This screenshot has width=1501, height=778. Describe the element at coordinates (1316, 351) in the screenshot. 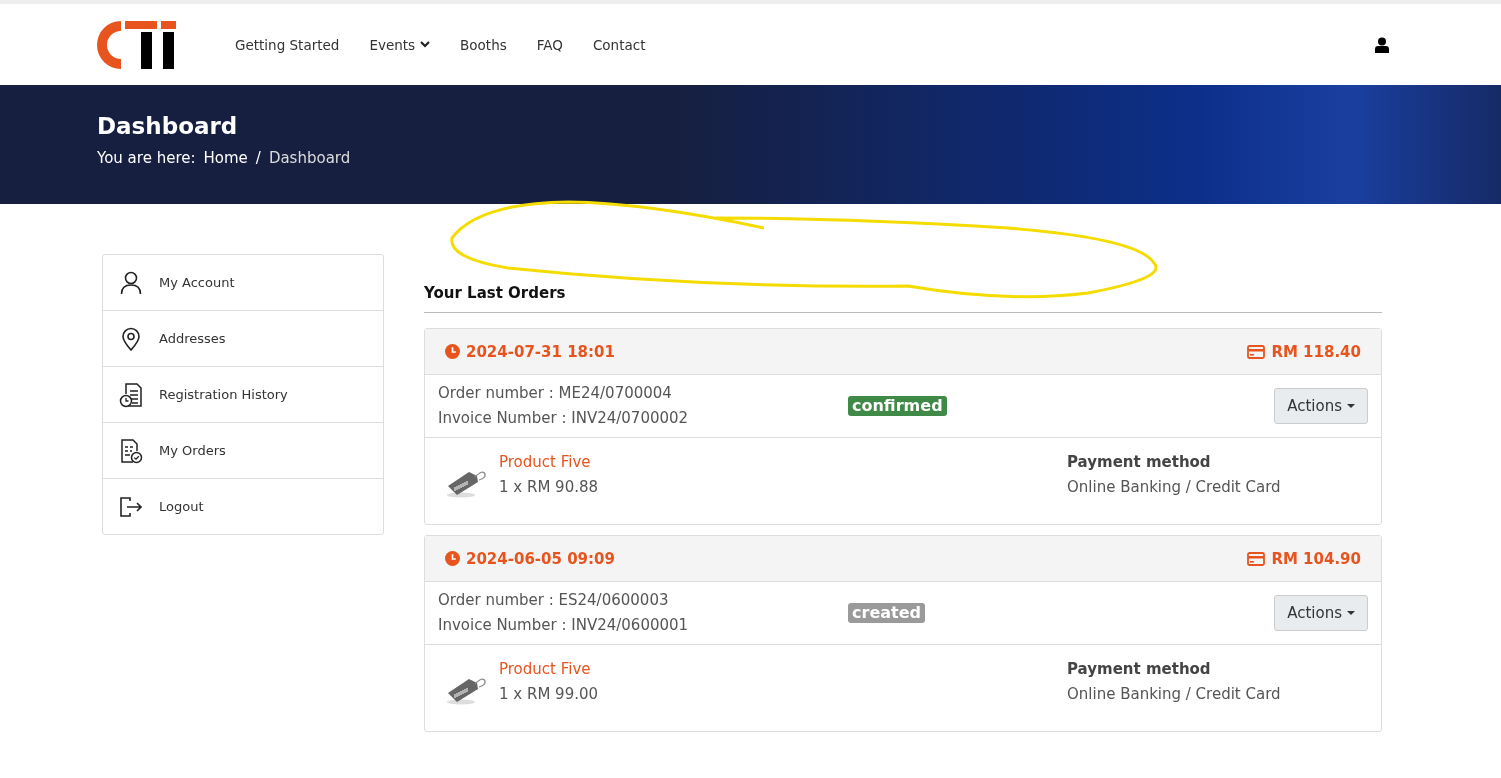

I see `order-total: RM 118.40` at that location.